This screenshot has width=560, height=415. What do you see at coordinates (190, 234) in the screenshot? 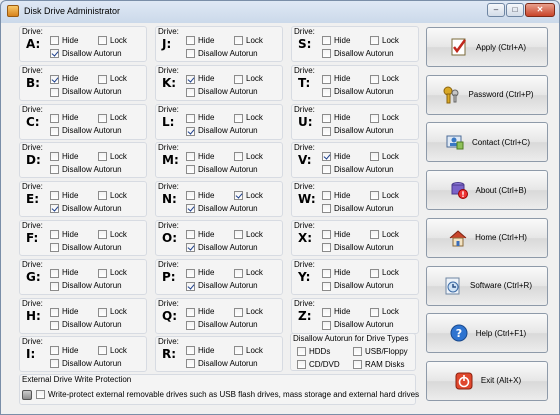
I see `hide-o-checkbox-box` at bounding box center [190, 234].